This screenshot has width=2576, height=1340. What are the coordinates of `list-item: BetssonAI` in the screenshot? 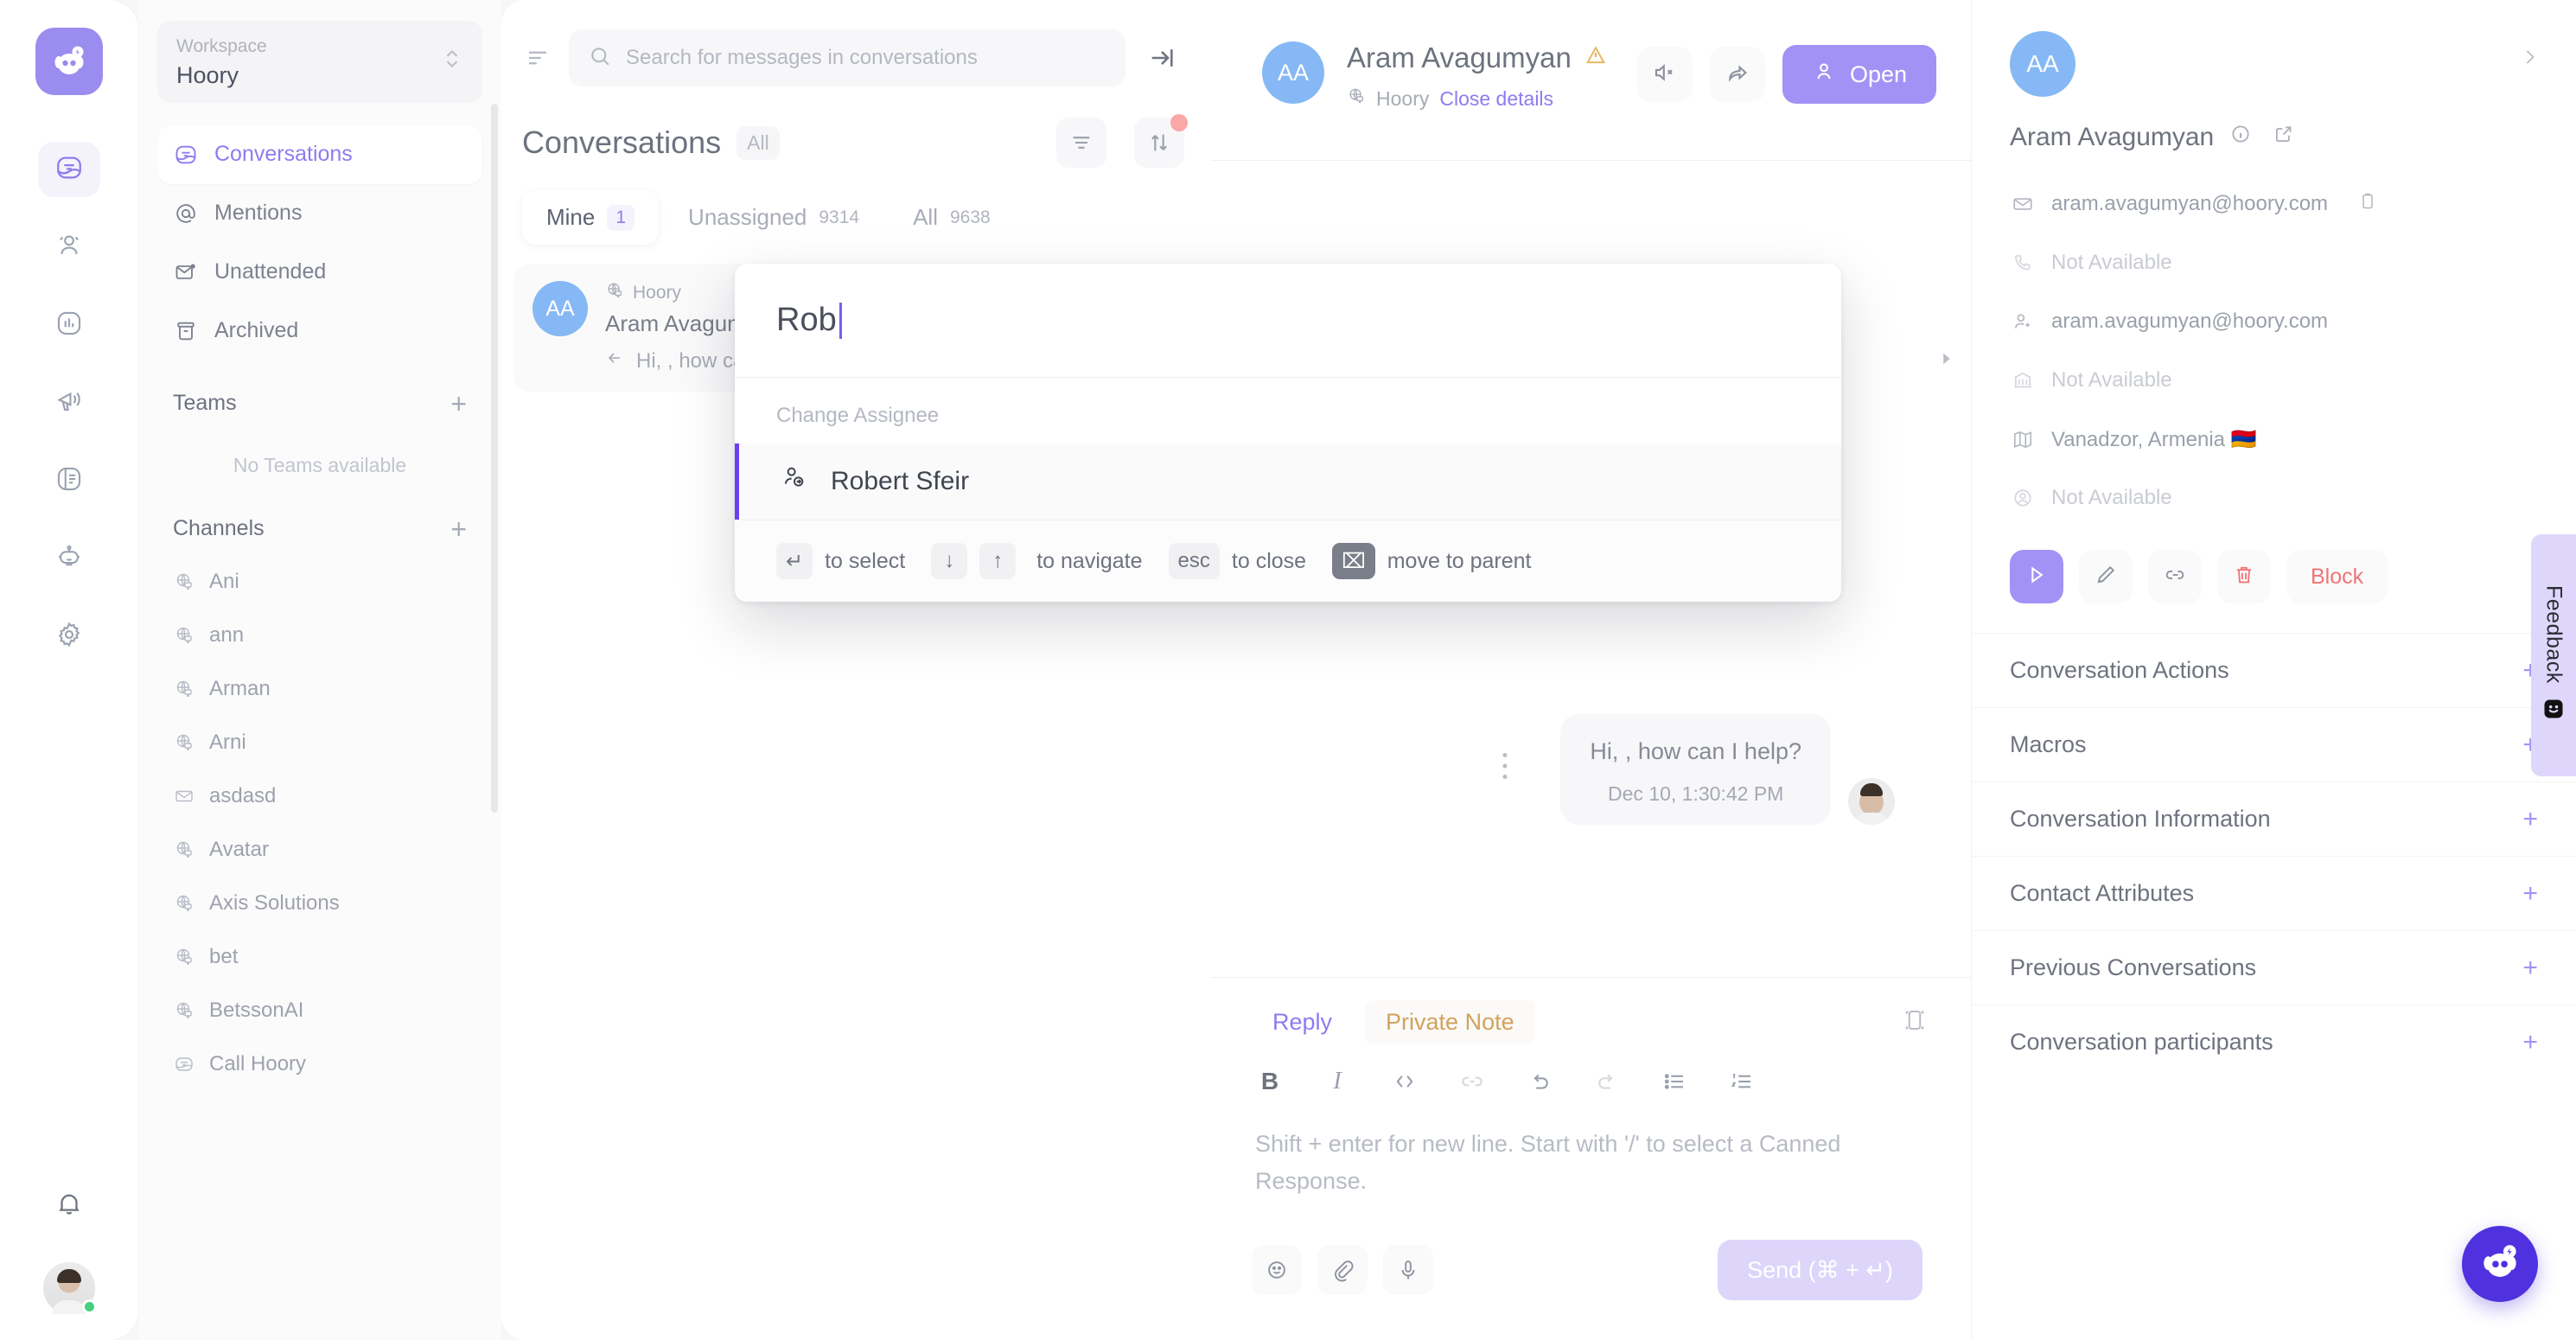 It's located at (320, 1010).